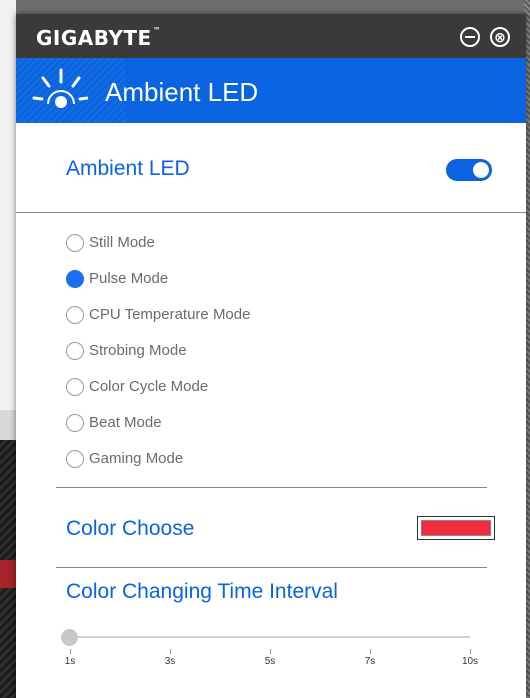 This screenshot has height=698, width=530. Describe the element at coordinates (216, 424) in the screenshot. I see `mode-option-beat: Beat Mode` at that location.